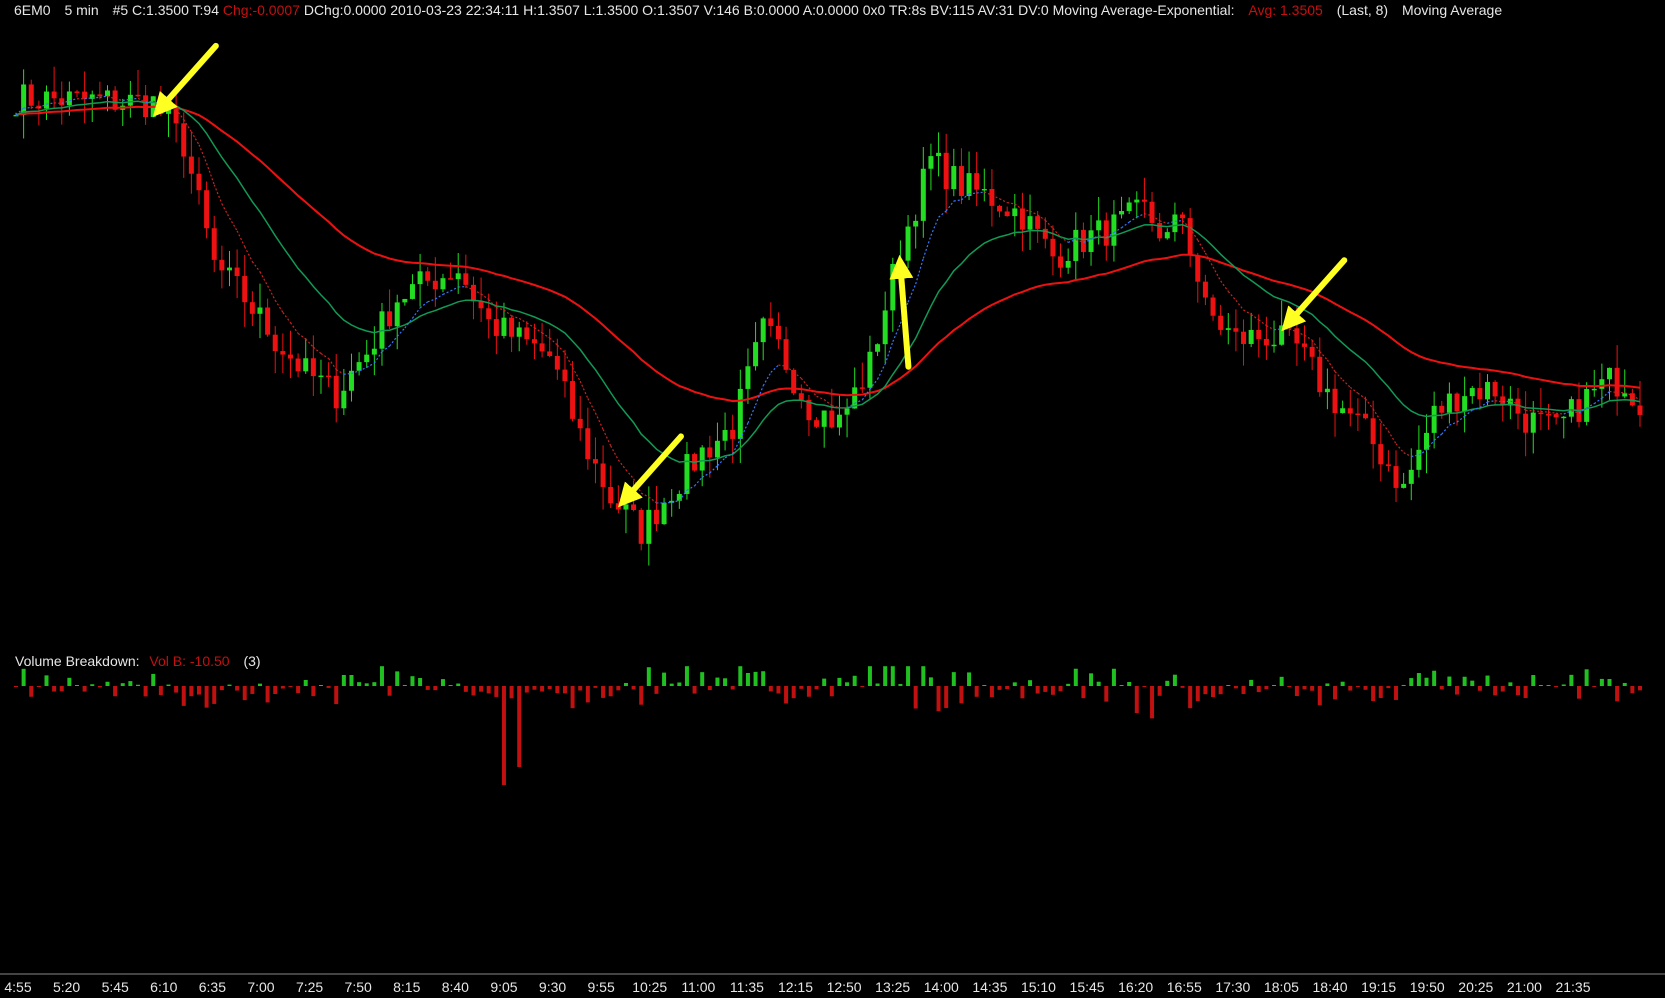  Describe the element at coordinates (844, 987) in the screenshot. I see `x-tick-label: 12:50` at that location.